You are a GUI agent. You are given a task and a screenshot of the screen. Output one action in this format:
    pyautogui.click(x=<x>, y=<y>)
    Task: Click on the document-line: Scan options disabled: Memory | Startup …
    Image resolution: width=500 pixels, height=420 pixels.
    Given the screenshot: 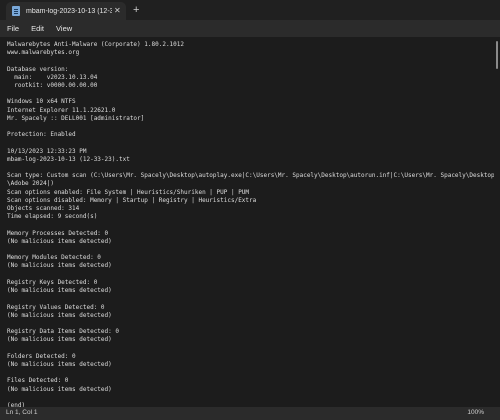 What is the action you would take?
    pyautogui.click(x=132, y=200)
    